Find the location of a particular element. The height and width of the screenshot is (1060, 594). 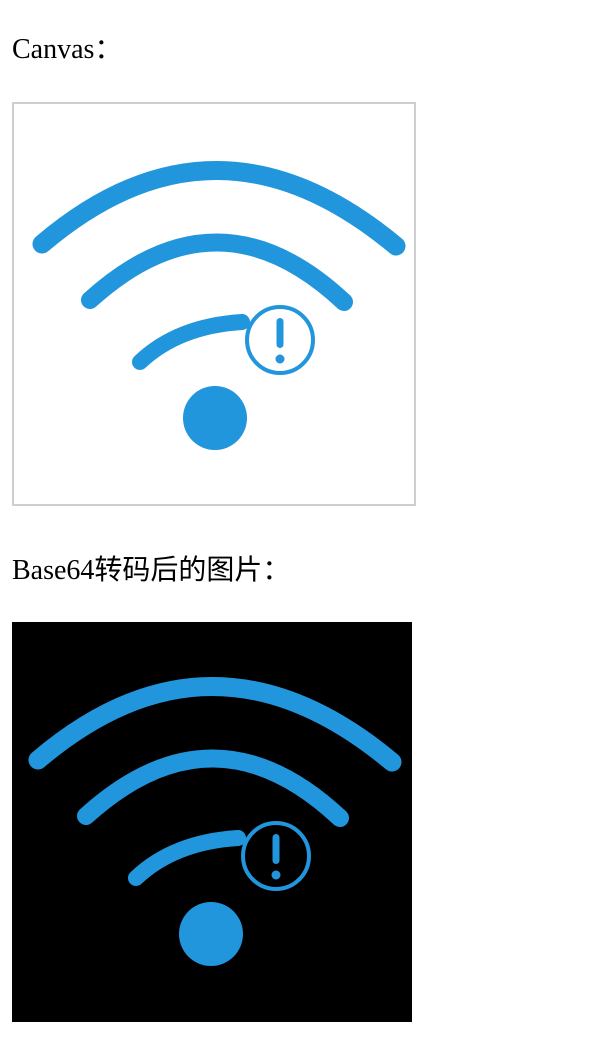

canvas-heading: Canvas： is located at coordinates (67, 49).